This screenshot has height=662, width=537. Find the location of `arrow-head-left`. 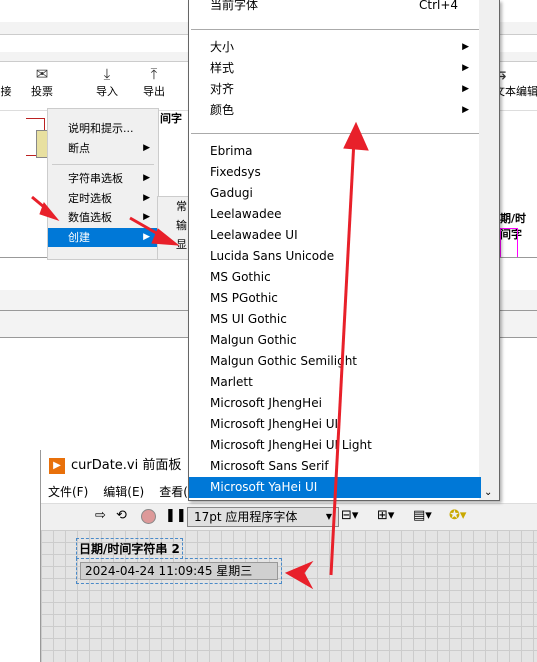

arrow-head-left is located at coordinates (299, 575).